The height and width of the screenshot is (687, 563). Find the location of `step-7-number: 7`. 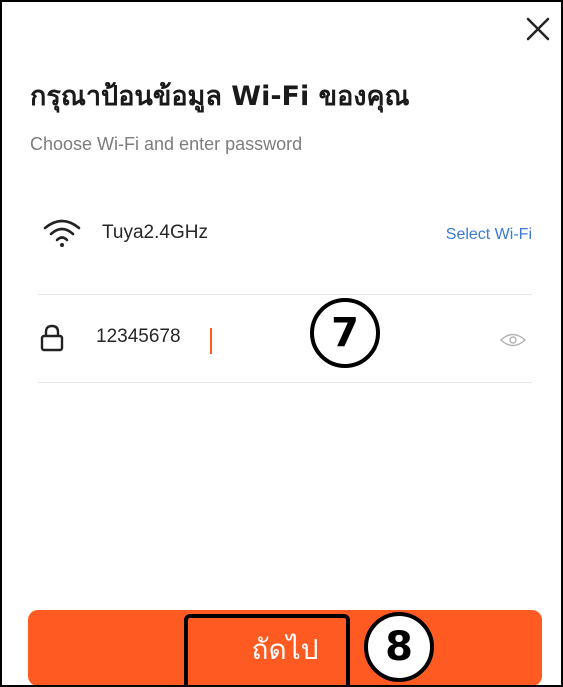

step-7-number: 7 is located at coordinates (345, 333).